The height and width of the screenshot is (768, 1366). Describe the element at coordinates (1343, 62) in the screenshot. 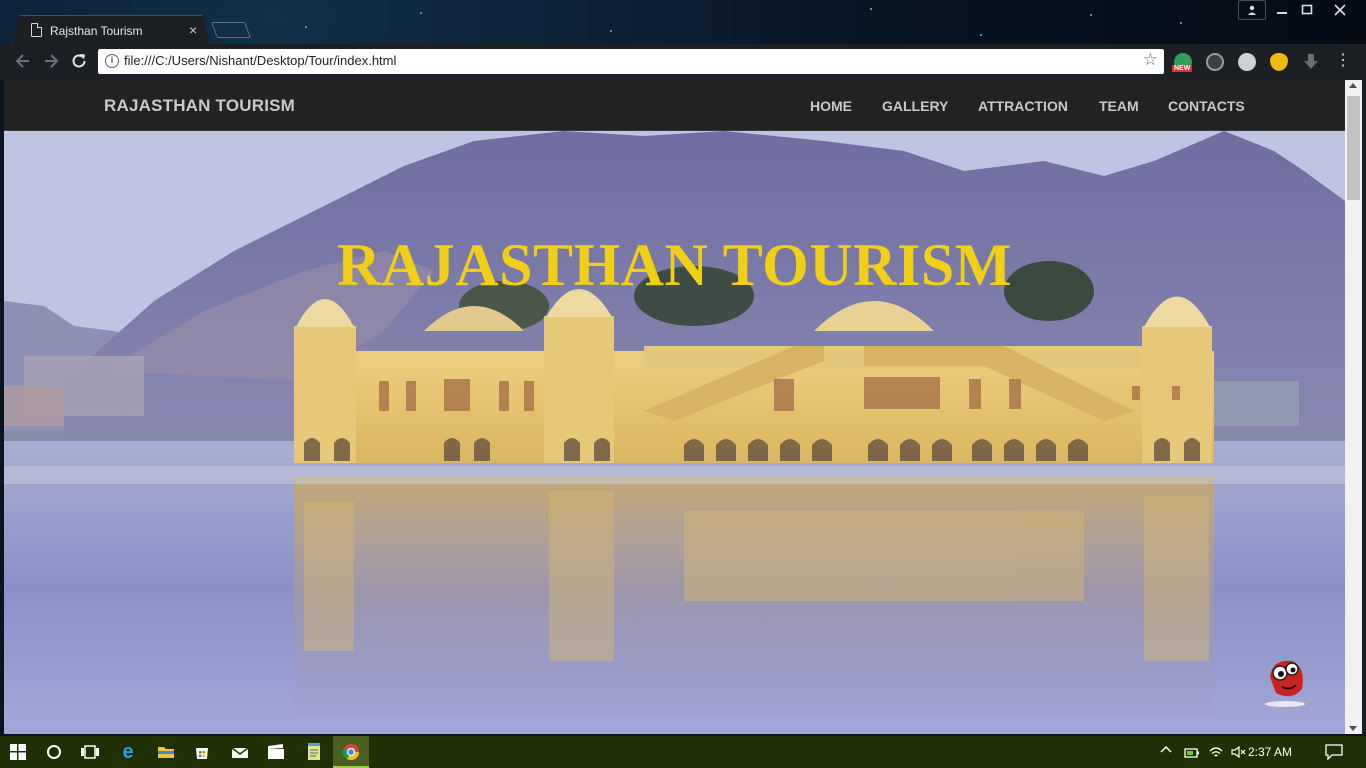

I see `chrome-menu-icon: ⋮` at that location.